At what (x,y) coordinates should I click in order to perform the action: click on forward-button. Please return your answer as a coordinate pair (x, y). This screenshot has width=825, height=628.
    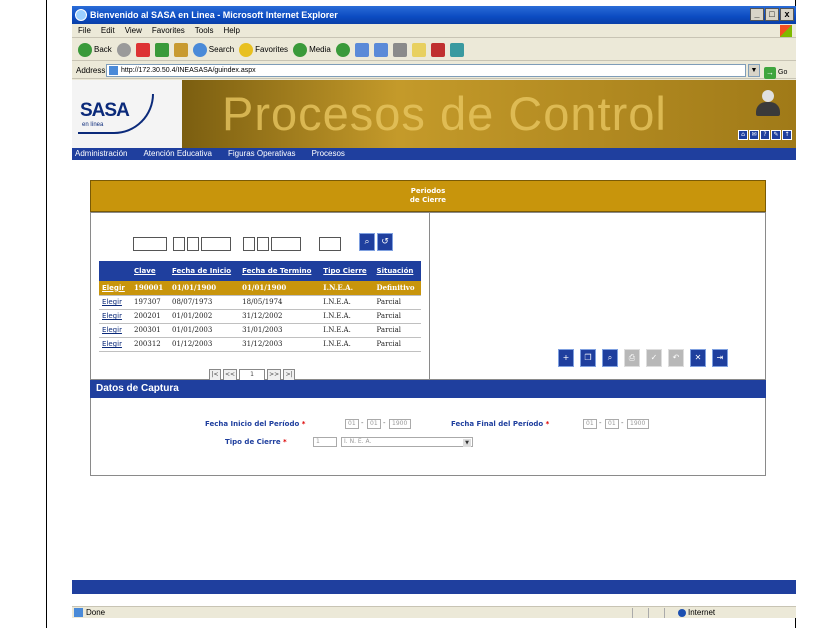
    Looking at the image, I should click on (123, 49).